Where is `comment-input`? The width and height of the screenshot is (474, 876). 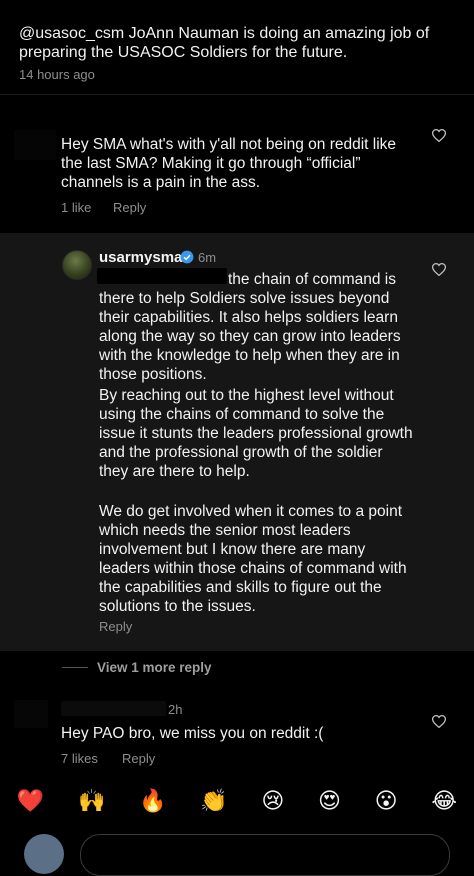
comment-input is located at coordinates (265, 855).